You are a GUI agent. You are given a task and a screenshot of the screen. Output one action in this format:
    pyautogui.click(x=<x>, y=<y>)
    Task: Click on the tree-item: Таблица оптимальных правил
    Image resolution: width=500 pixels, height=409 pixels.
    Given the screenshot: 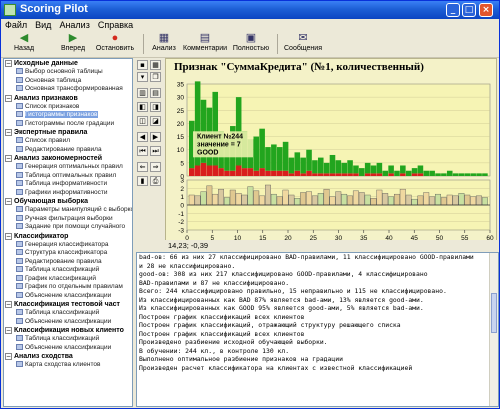 What is the action you would take?
    pyautogui.click(x=68, y=176)
    